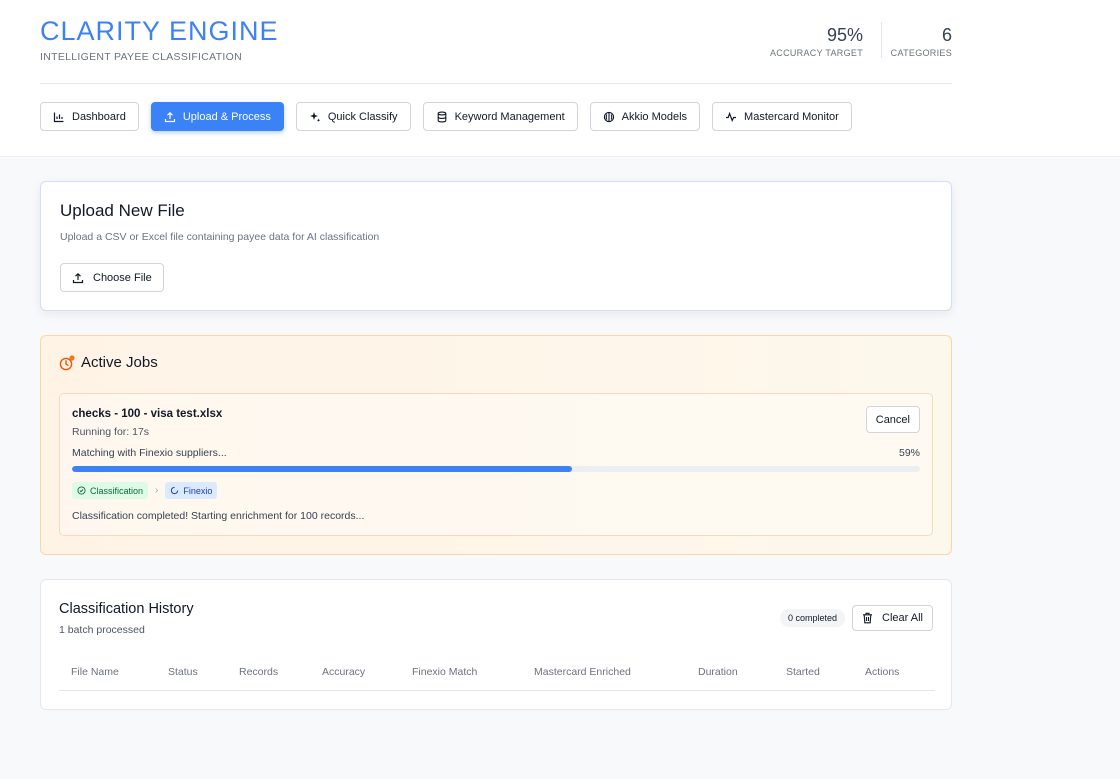 The height and width of the screenshot is (779, 1120). What do you see at coordinates (258, 672) in the screenshot?
I see `column-header-records: Records` at bounding box center [258, 672].